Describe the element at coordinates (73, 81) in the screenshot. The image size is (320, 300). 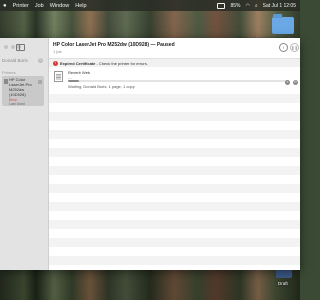
I see `job-progress-fill` at that location.